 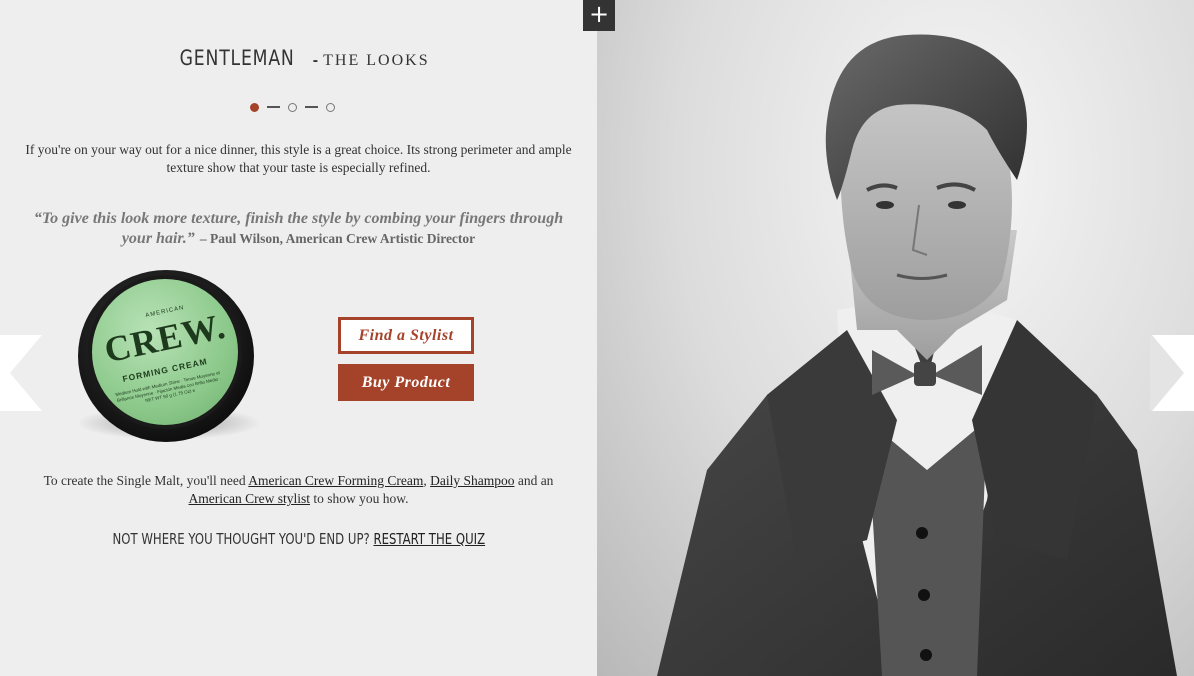 I want to click on chevron-right-icon, so click(x=1172, y=373).